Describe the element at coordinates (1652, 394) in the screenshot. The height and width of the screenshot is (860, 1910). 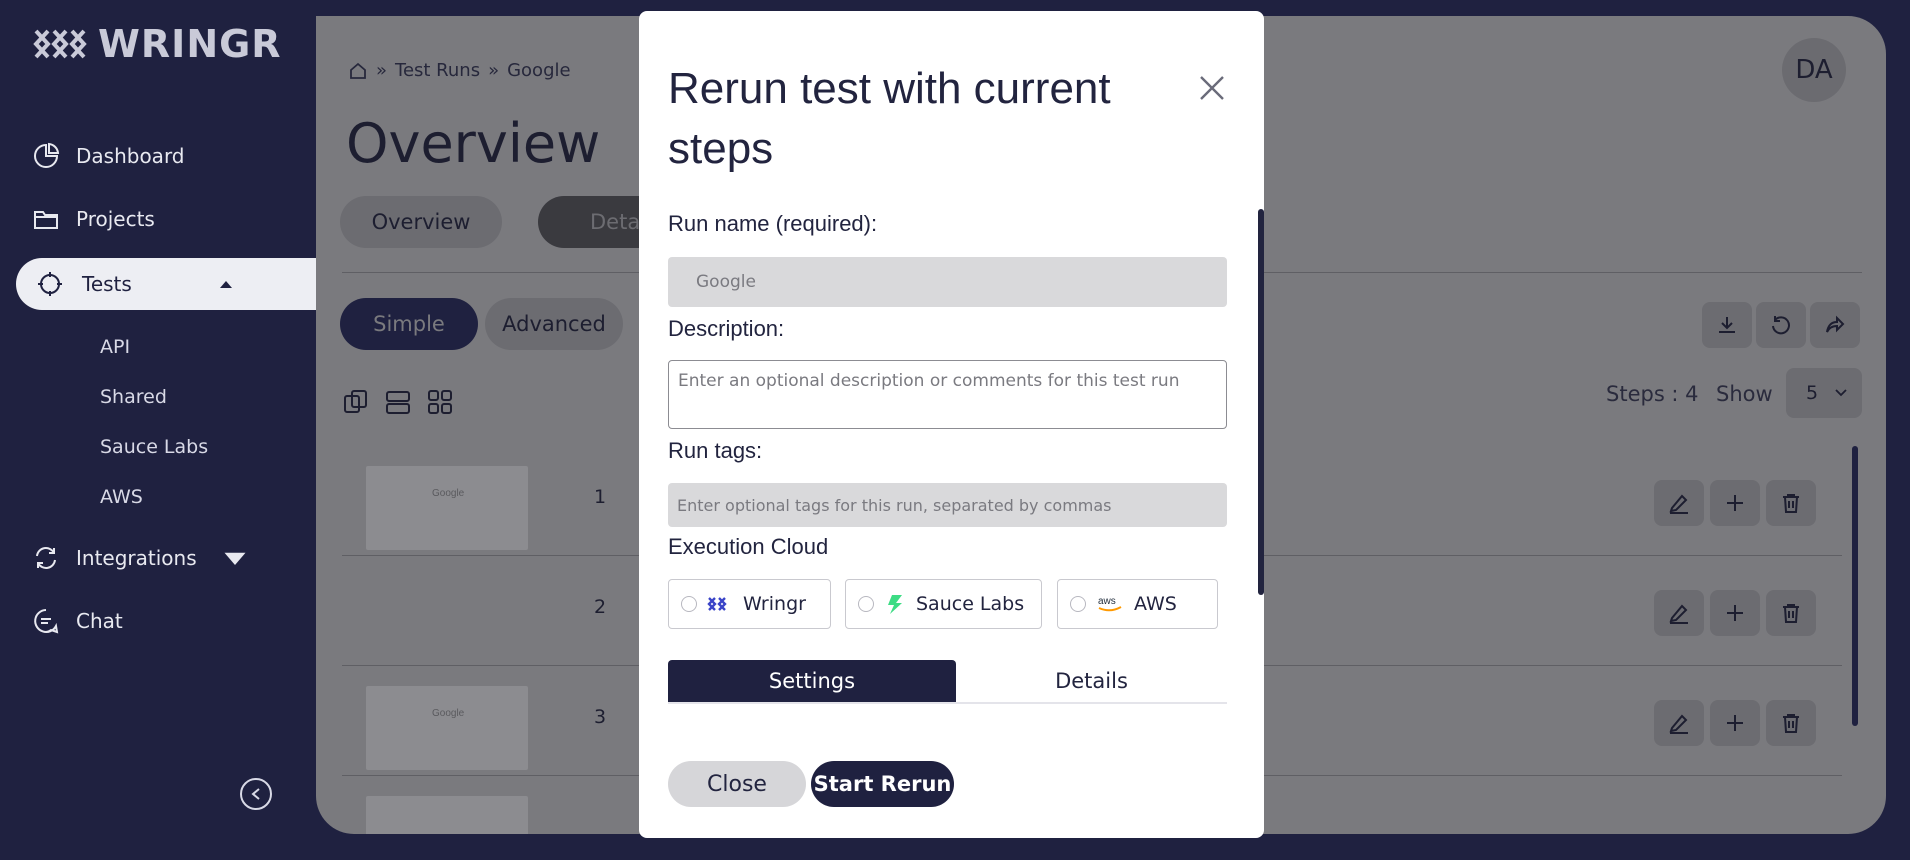
I see `steps-count: Steps : 4` at that location.